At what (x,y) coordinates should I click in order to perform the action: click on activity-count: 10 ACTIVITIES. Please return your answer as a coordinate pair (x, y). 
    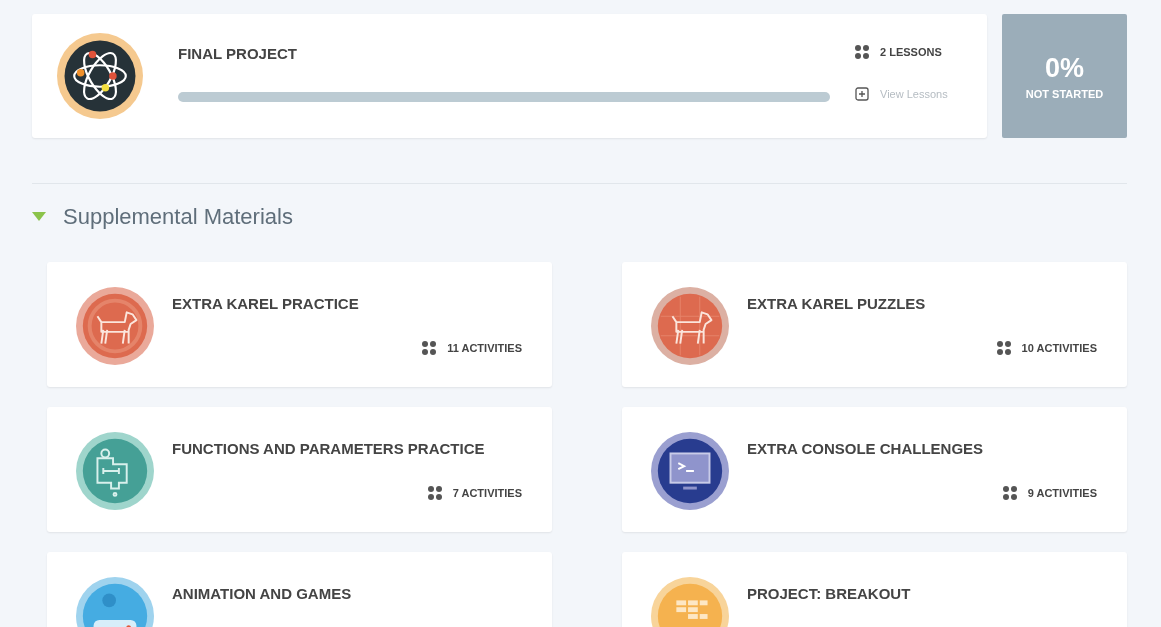
    Looking at the image, I should click on (1059, 348).